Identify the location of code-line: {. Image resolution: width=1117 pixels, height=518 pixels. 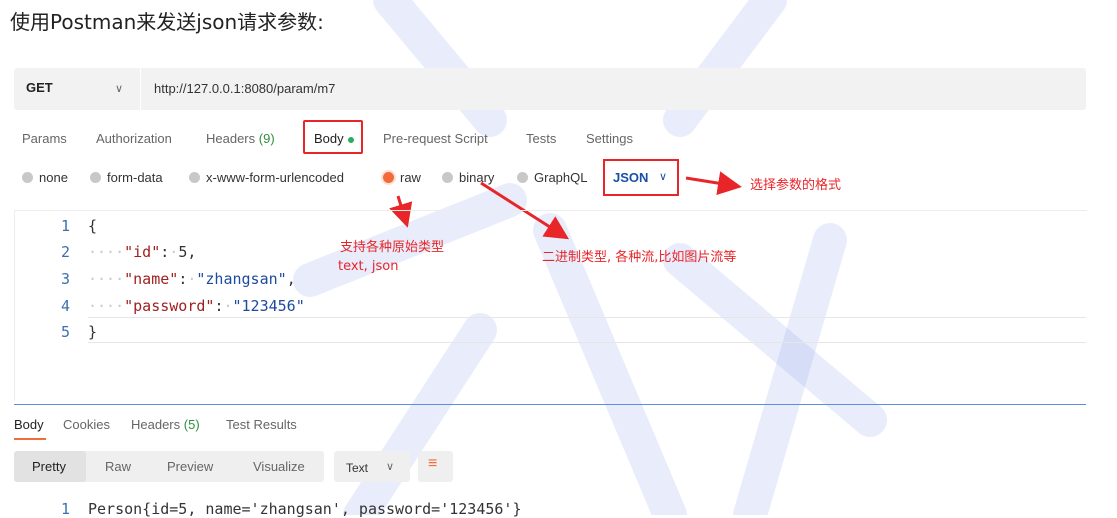
(92, 226).